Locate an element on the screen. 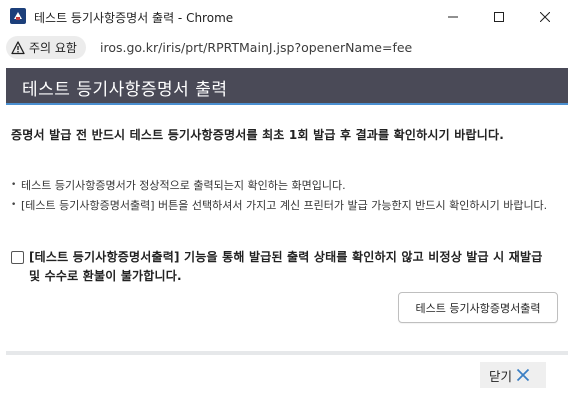  window-title: 테스트 등기사항증명서 출력 - Chrome is located at coordinates (134, 18).